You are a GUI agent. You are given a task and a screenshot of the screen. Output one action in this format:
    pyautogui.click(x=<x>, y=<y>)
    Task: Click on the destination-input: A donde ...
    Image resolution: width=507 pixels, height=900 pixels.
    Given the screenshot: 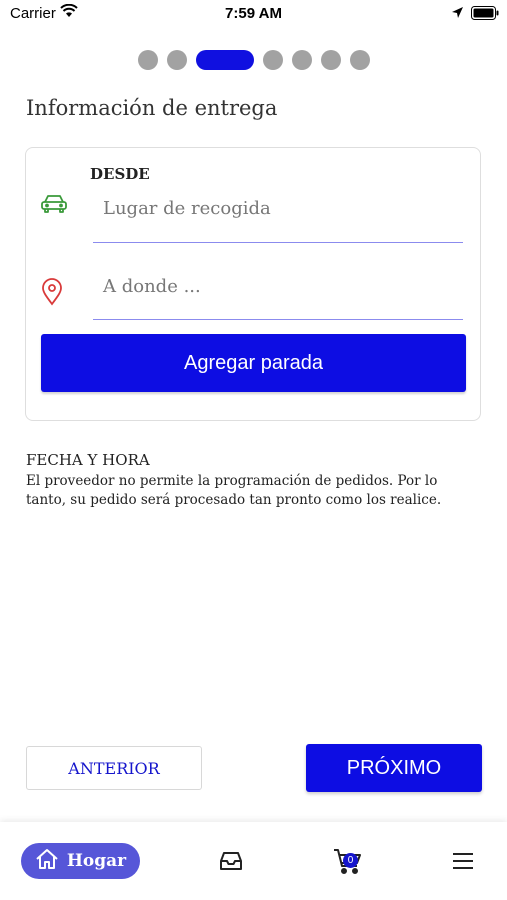 What is the action you would take?
    pyautogui.click(x=278, y=294)
    